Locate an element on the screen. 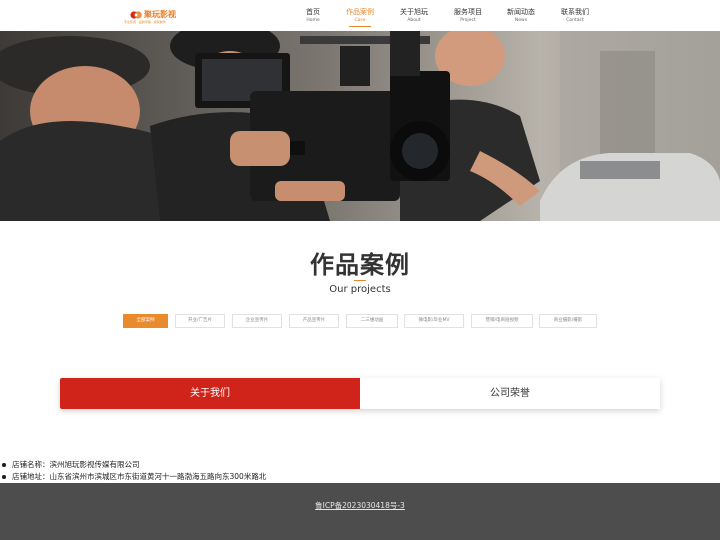  shop-address-item: 店铺地址：山东省滨州市滨城区市东街道黄河十一路渤海五路向东300米路北 is located at coordinates (134, 477).